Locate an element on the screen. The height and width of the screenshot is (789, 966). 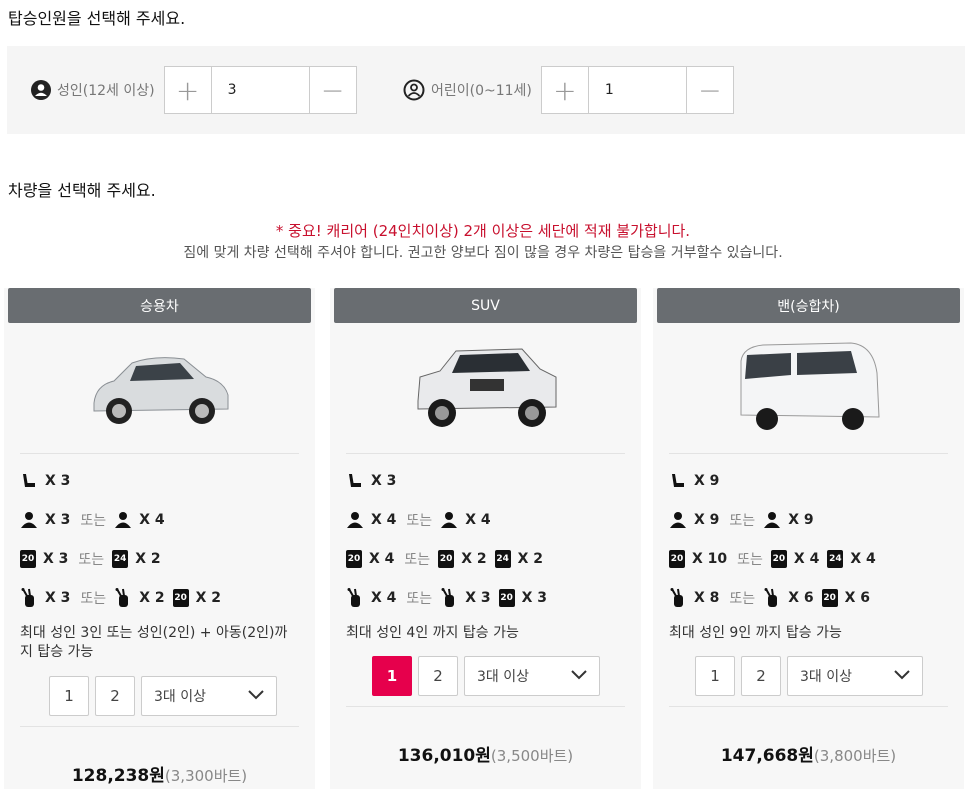
adult-plus-button: + is located at coordinates (188, 90).